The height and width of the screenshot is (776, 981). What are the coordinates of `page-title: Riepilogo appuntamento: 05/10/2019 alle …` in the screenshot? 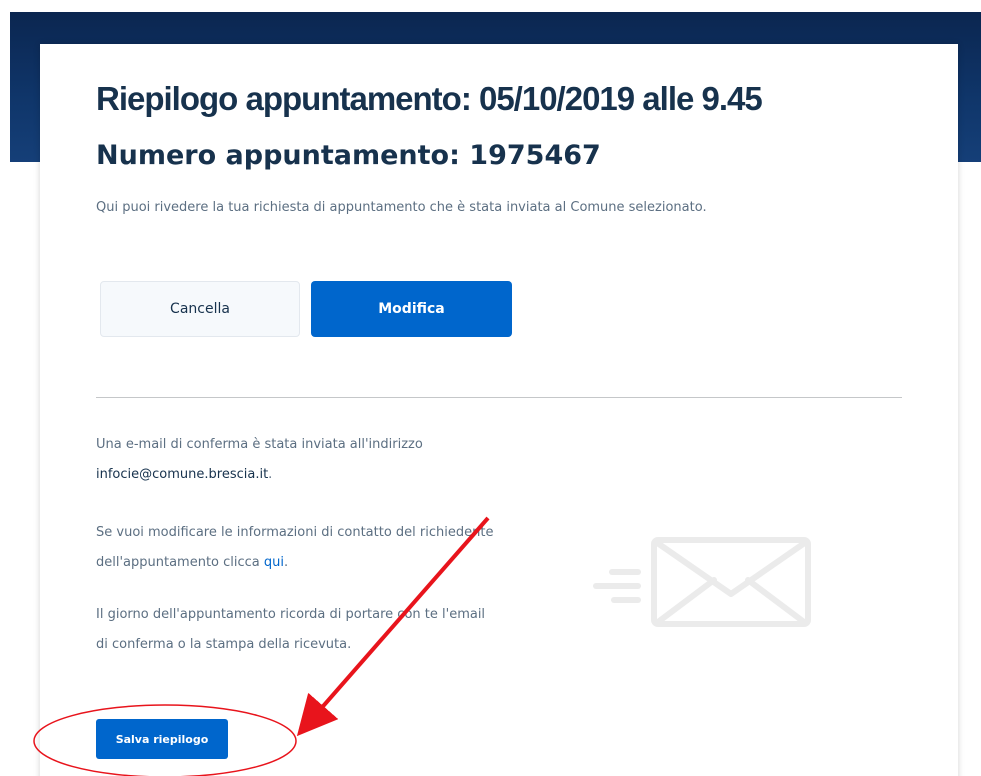 It's located at (429, 98).